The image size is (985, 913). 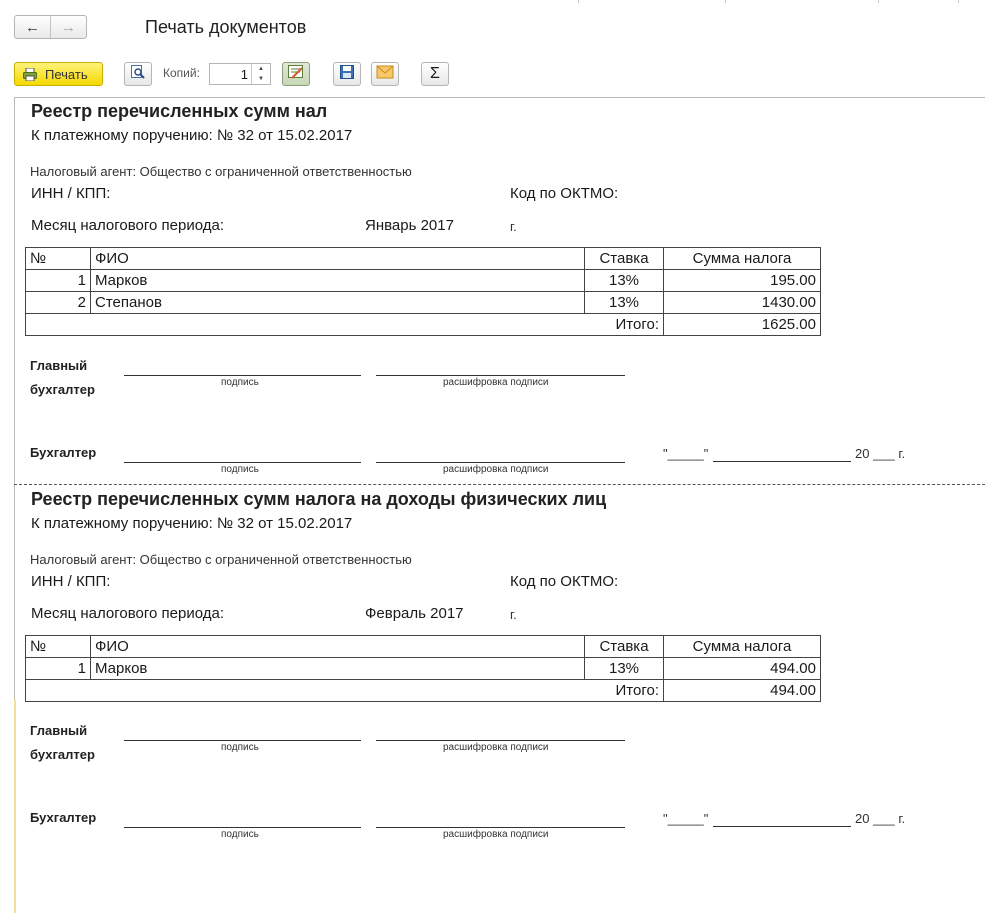 I want to click on arrow-left-icon: ←, so click(x=32, y=27).